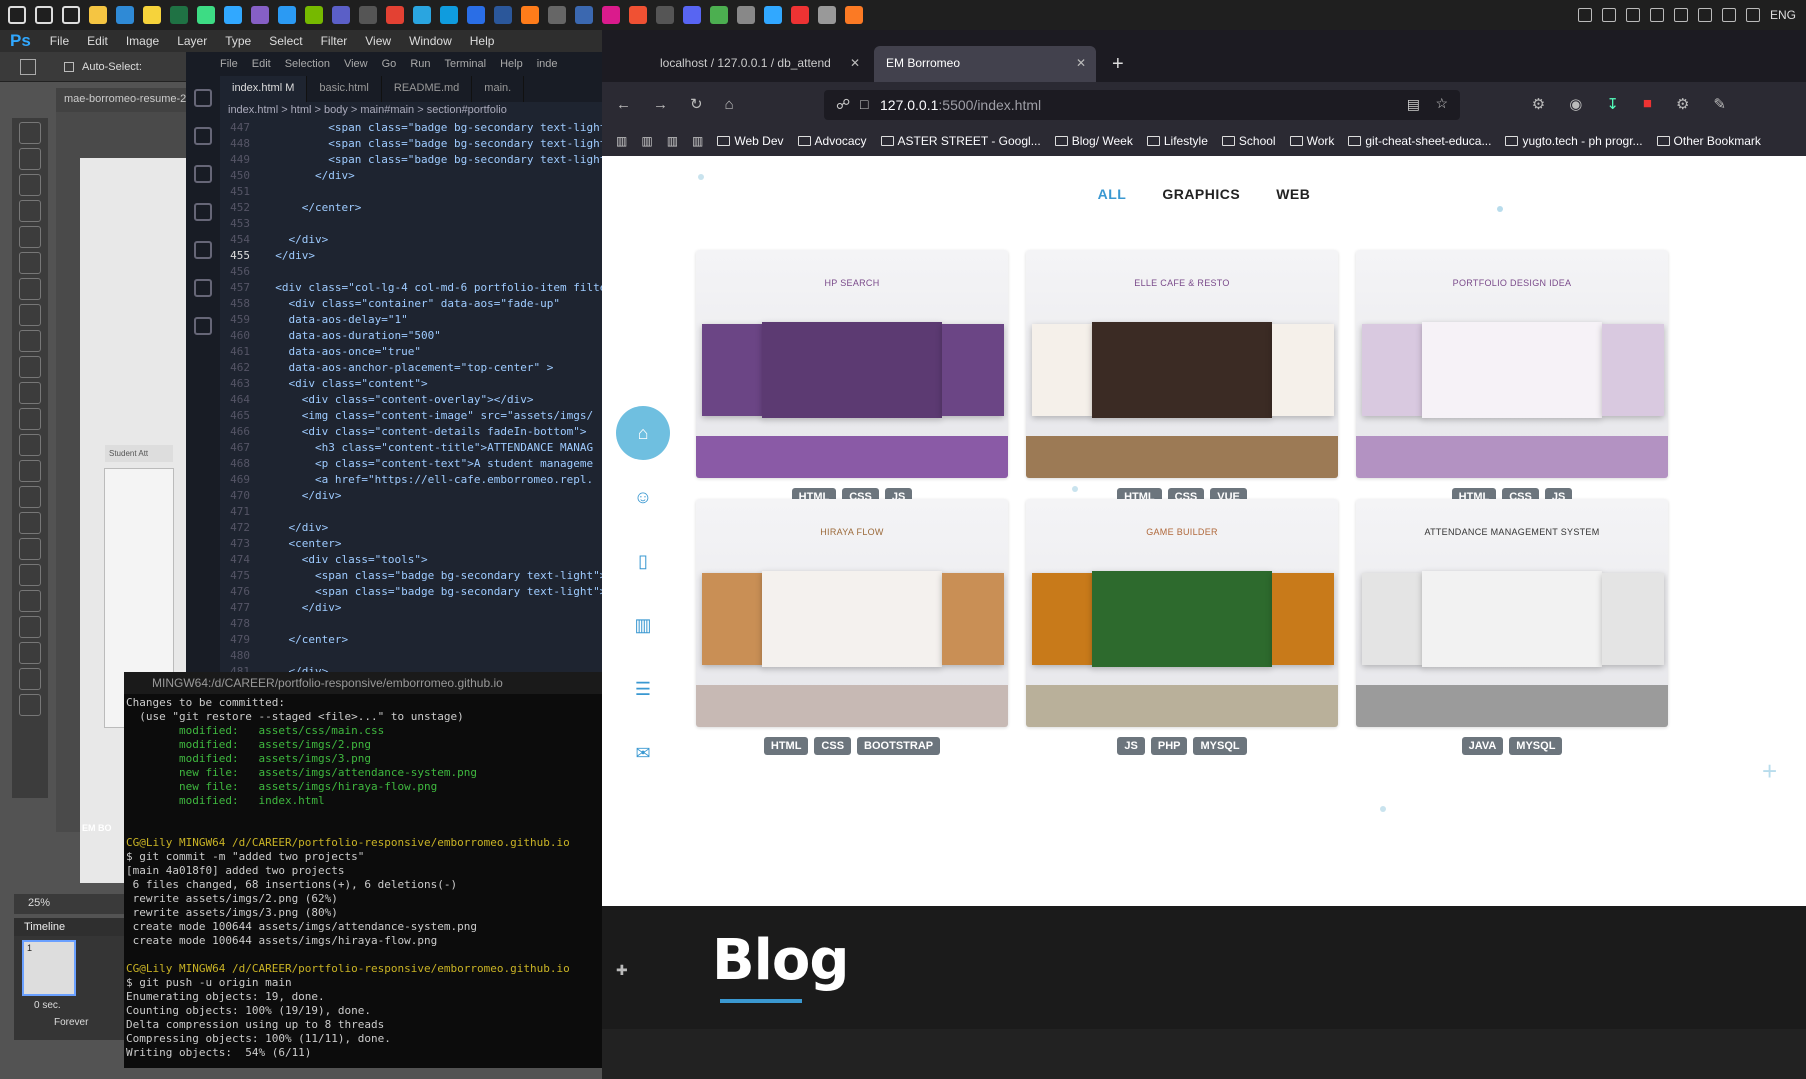  I want to click on pen-tool-icon, so click(30, 497).